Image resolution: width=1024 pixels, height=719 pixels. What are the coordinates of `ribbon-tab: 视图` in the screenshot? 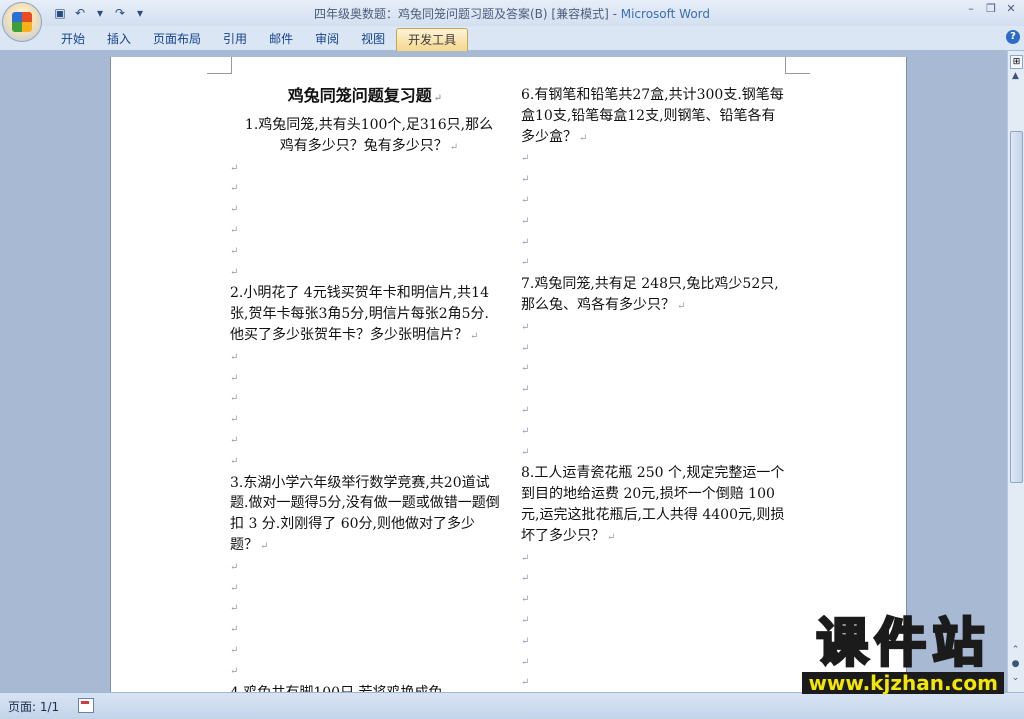 It's located at (373, 39).